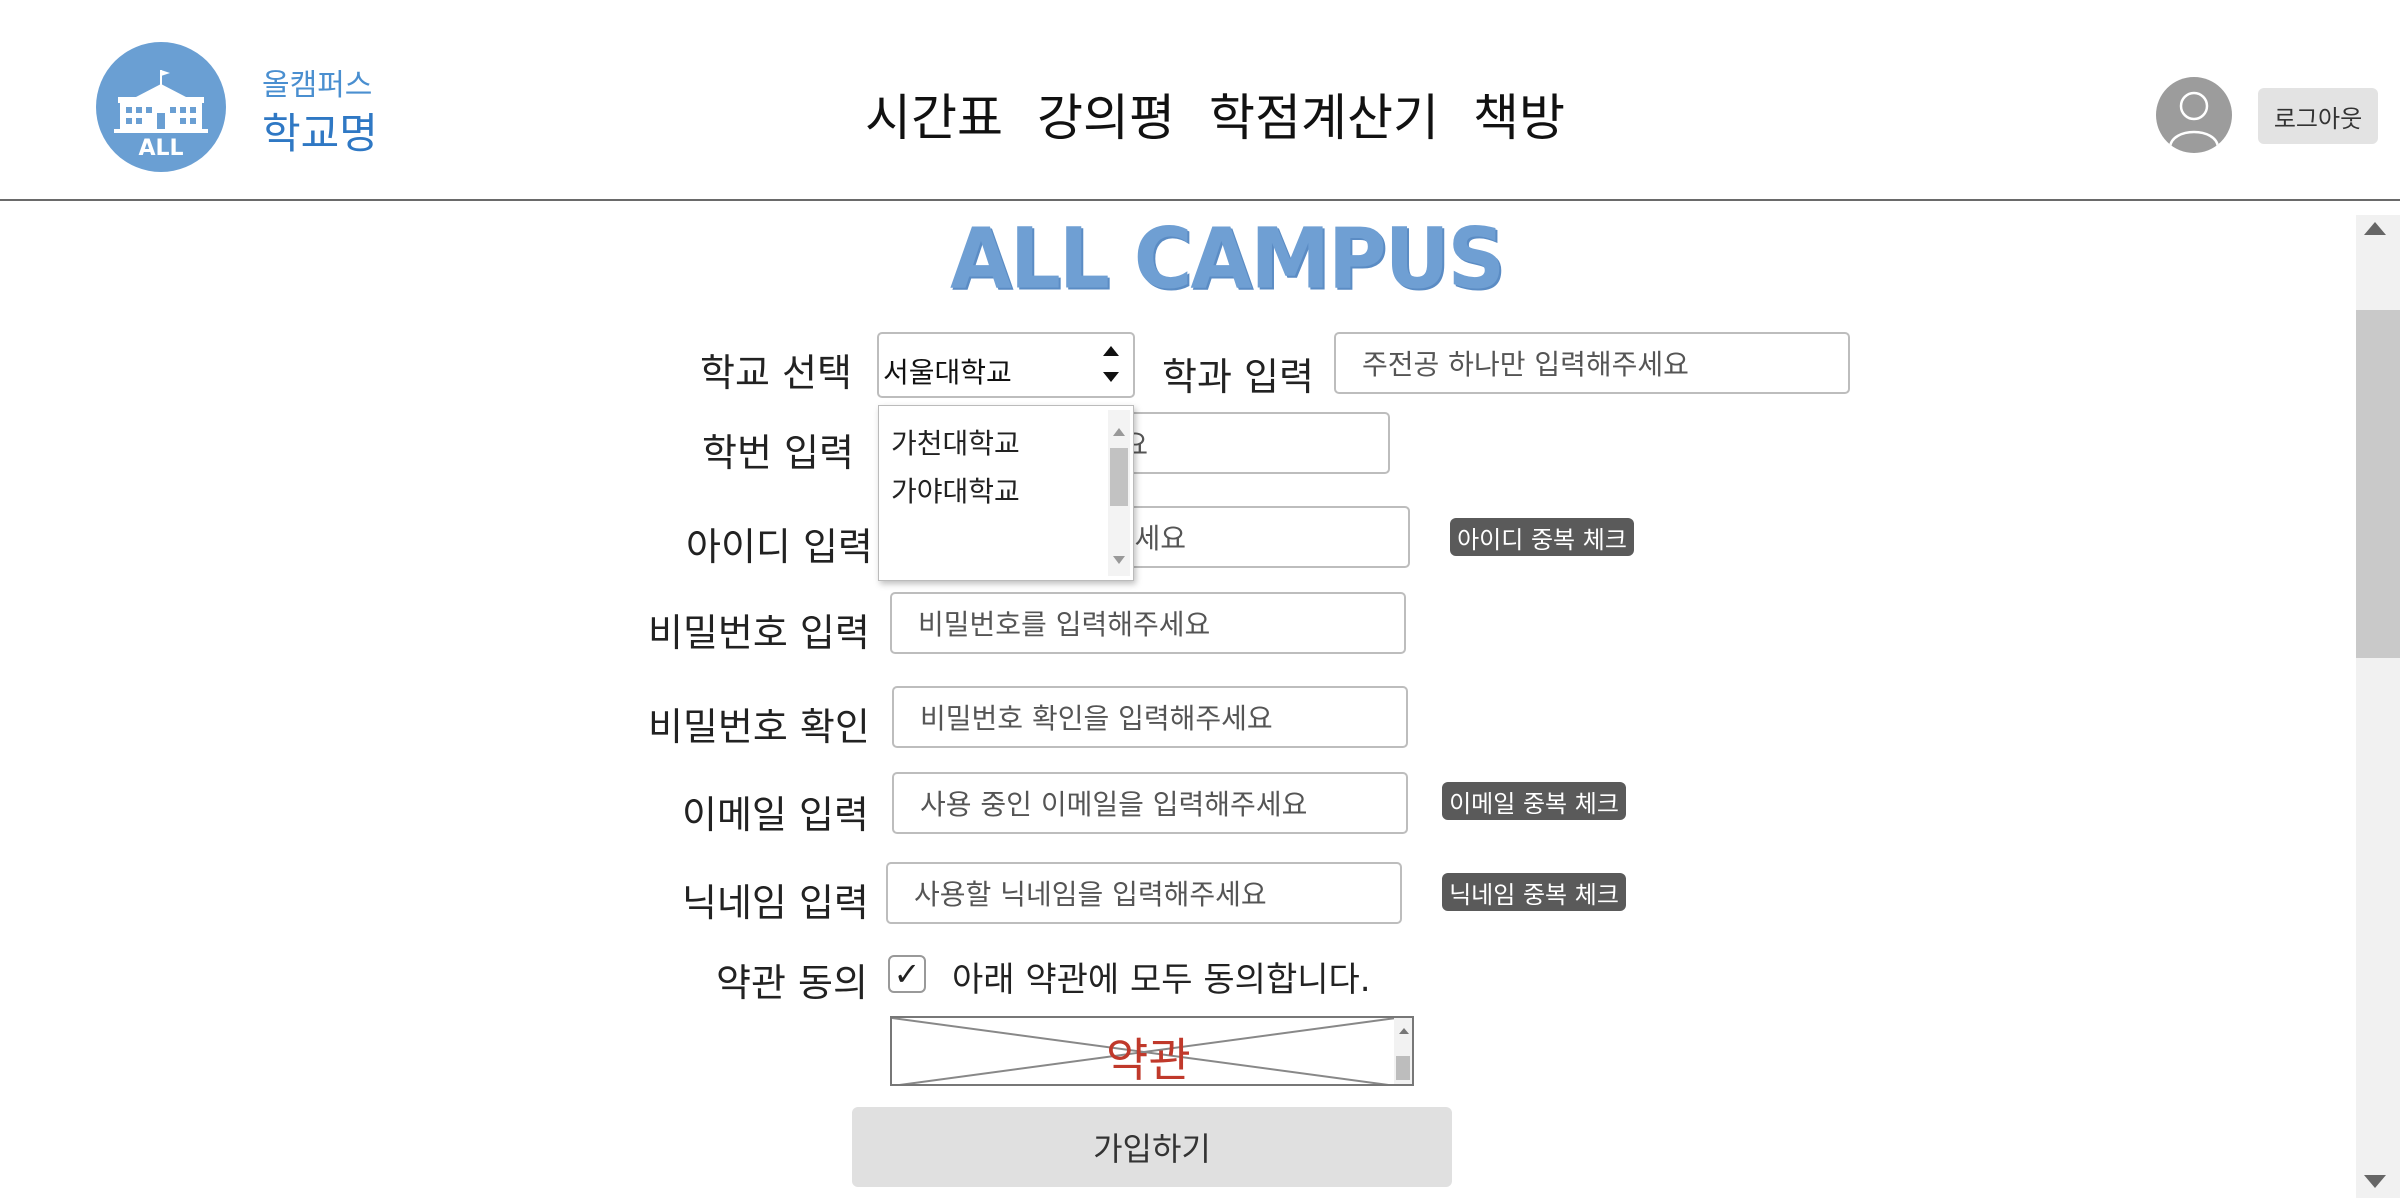  I want to click on signup-button: 가입하기, so click(1152, 1147).